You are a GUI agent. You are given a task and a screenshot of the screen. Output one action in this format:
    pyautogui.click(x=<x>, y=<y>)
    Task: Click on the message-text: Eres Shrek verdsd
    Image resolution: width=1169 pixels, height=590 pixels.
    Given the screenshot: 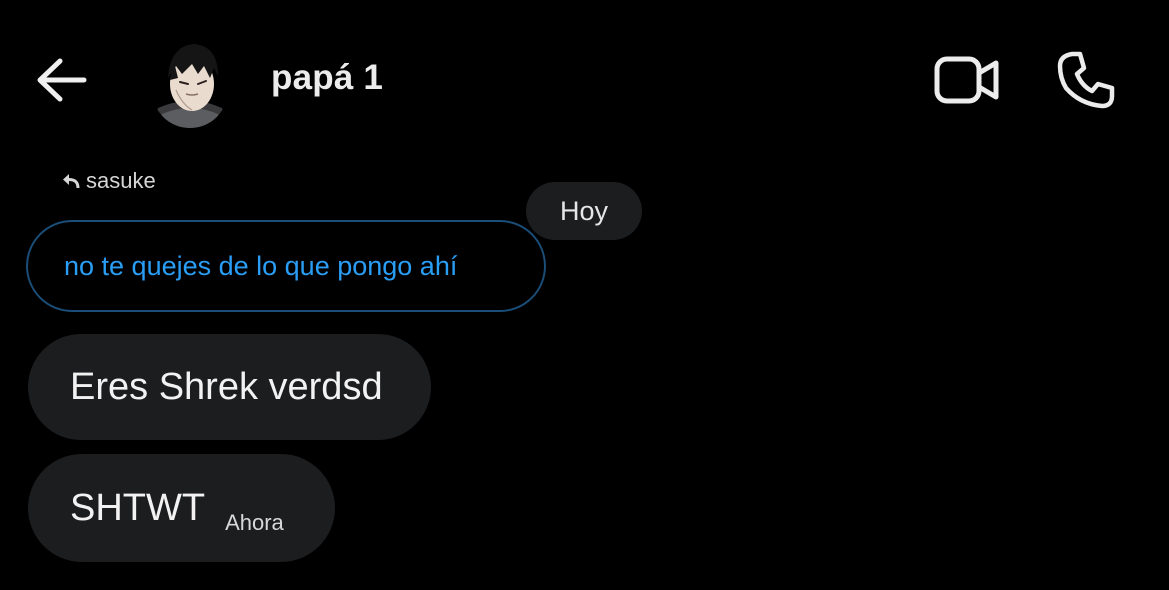 What is the action you would take?
    pyautogui.click(x=226, y=386)
    